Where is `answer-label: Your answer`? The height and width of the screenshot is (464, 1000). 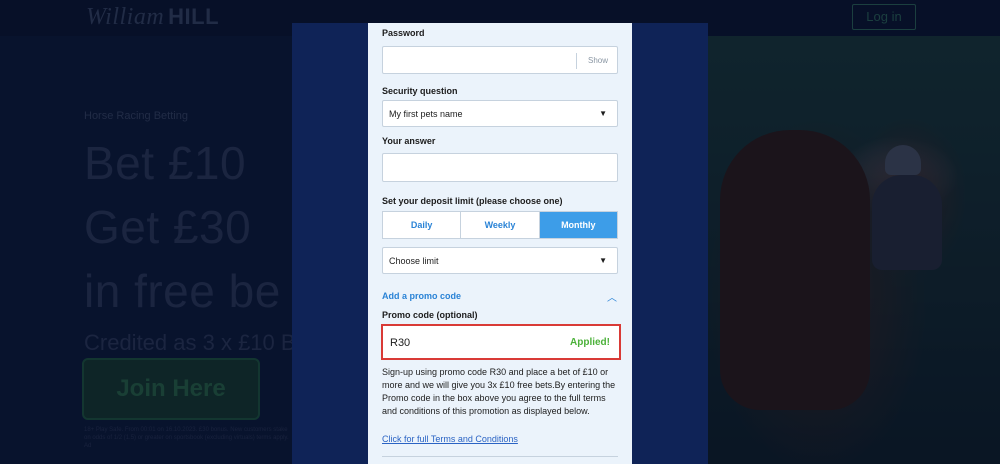 answer-label: Your answer is located at coordinates (409, 141).